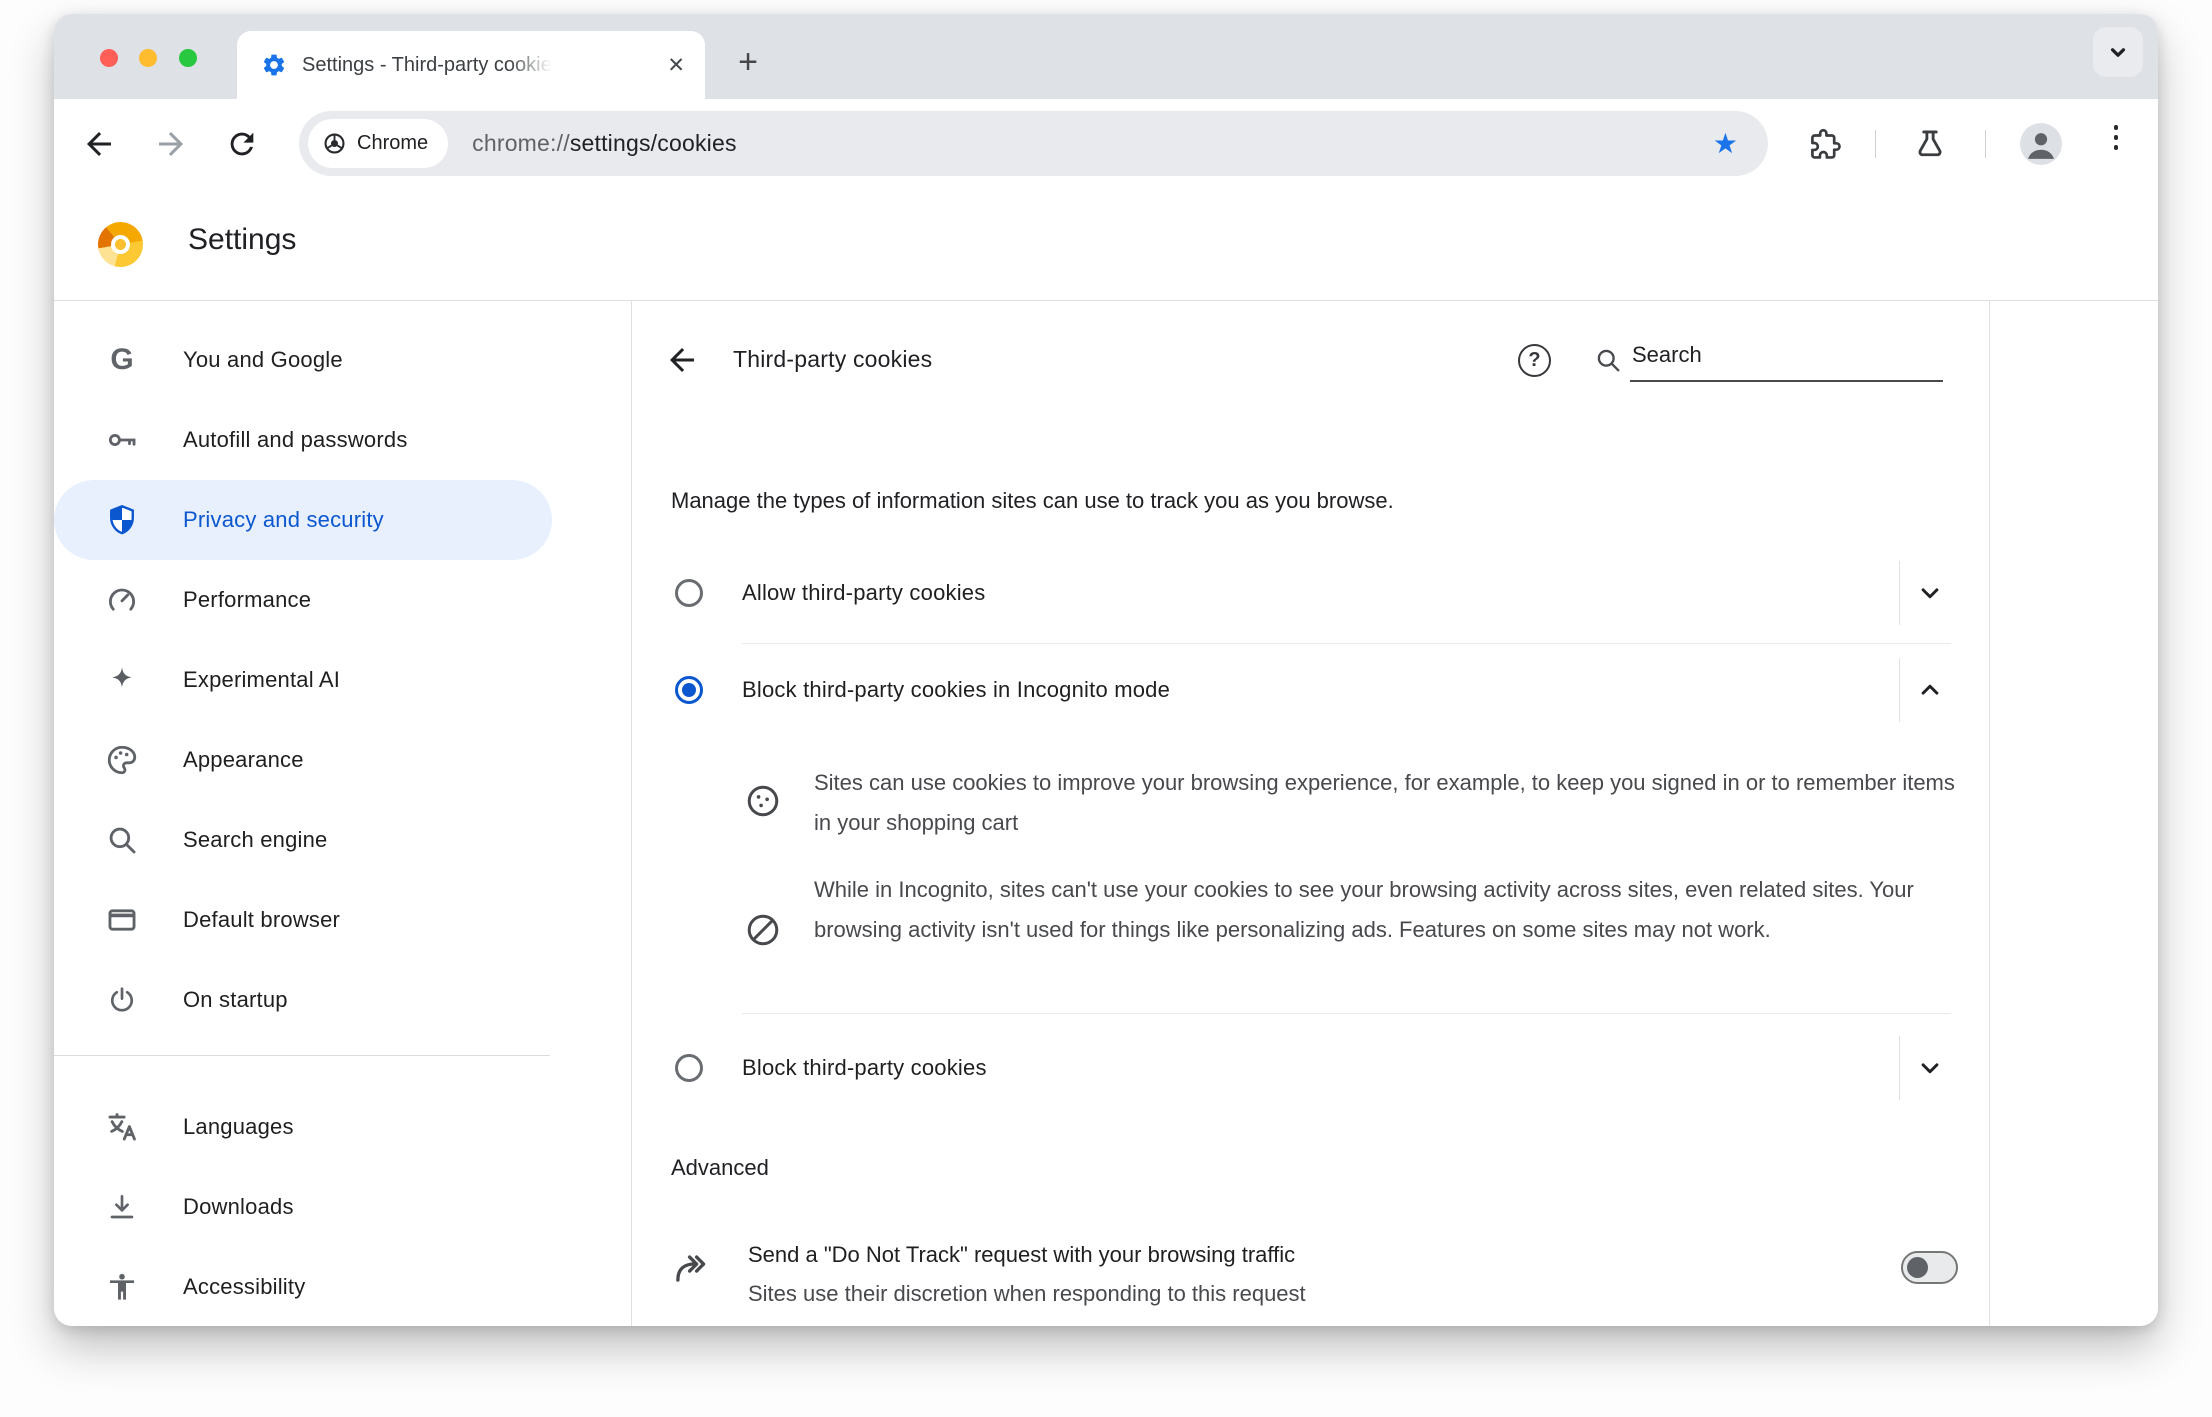 This screenshot has height=1417, width=2212. I want to click on toolbar-right, so click(1948, 143).